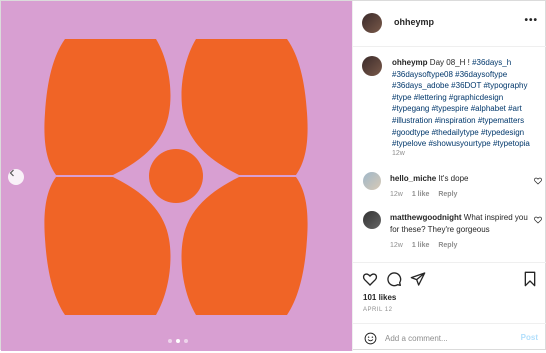 The height and width of the screenshot is (353, 546). What do you see at coordinates (370, 279) in the screenshot?
I see `heart-icon` at bounding box center [370, 279].